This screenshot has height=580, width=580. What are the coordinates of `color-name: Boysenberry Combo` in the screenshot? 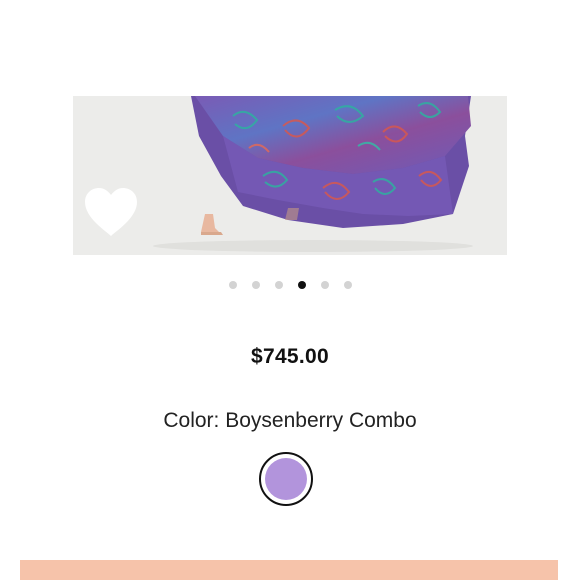 It's located at (321, 420).